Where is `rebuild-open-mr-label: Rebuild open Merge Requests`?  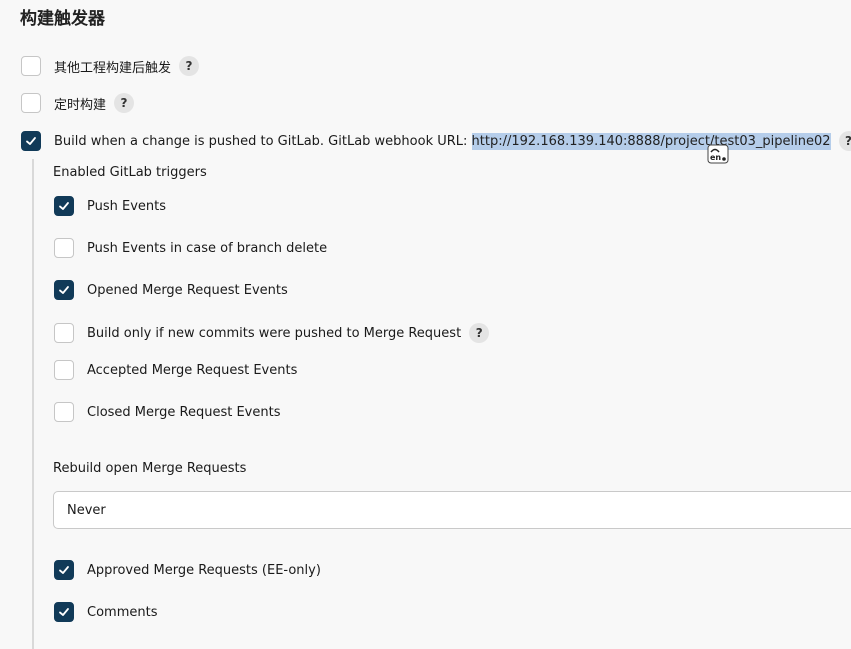
rebuild-open-mr-label: Rebuild open Merge Requests is located at coordinates (149, 468).